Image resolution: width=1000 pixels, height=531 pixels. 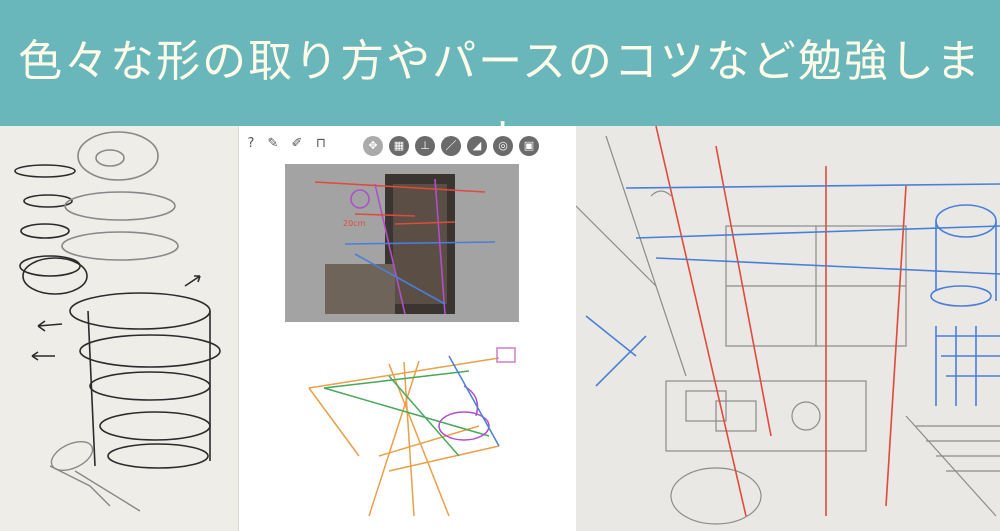 I want to click on wrench-icon: ✎, so click(x=273, y=144).